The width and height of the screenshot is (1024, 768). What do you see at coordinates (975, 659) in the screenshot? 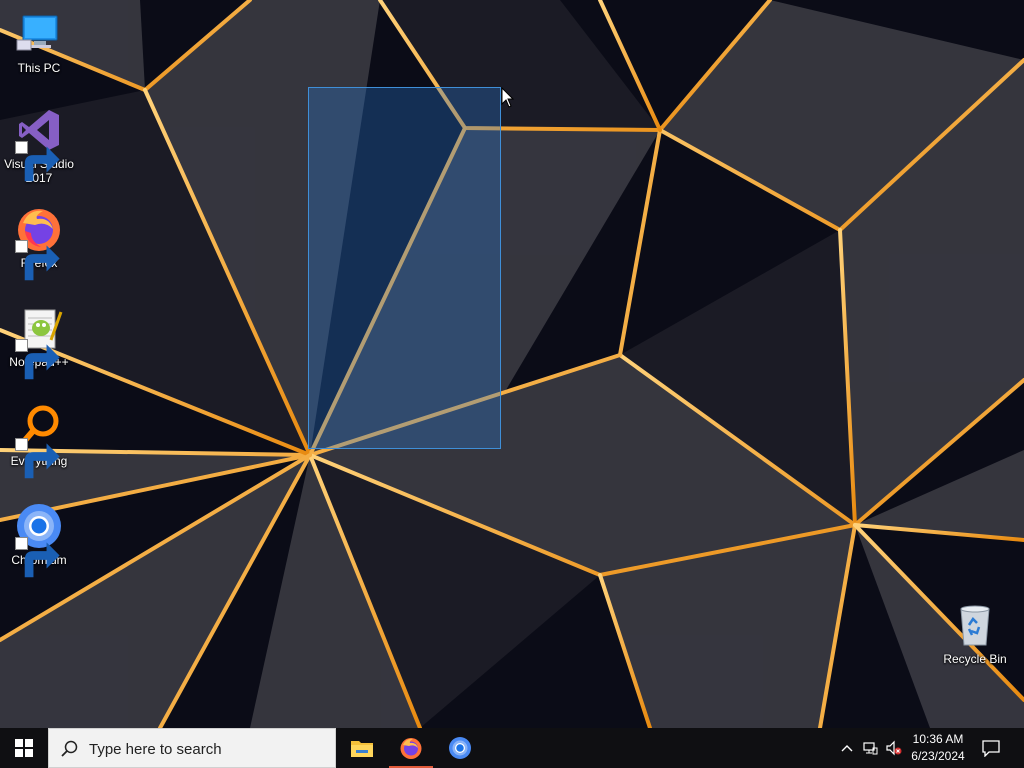
I see `desktop-icon-label: Recycle Bin` at bounding box center [975, 659].